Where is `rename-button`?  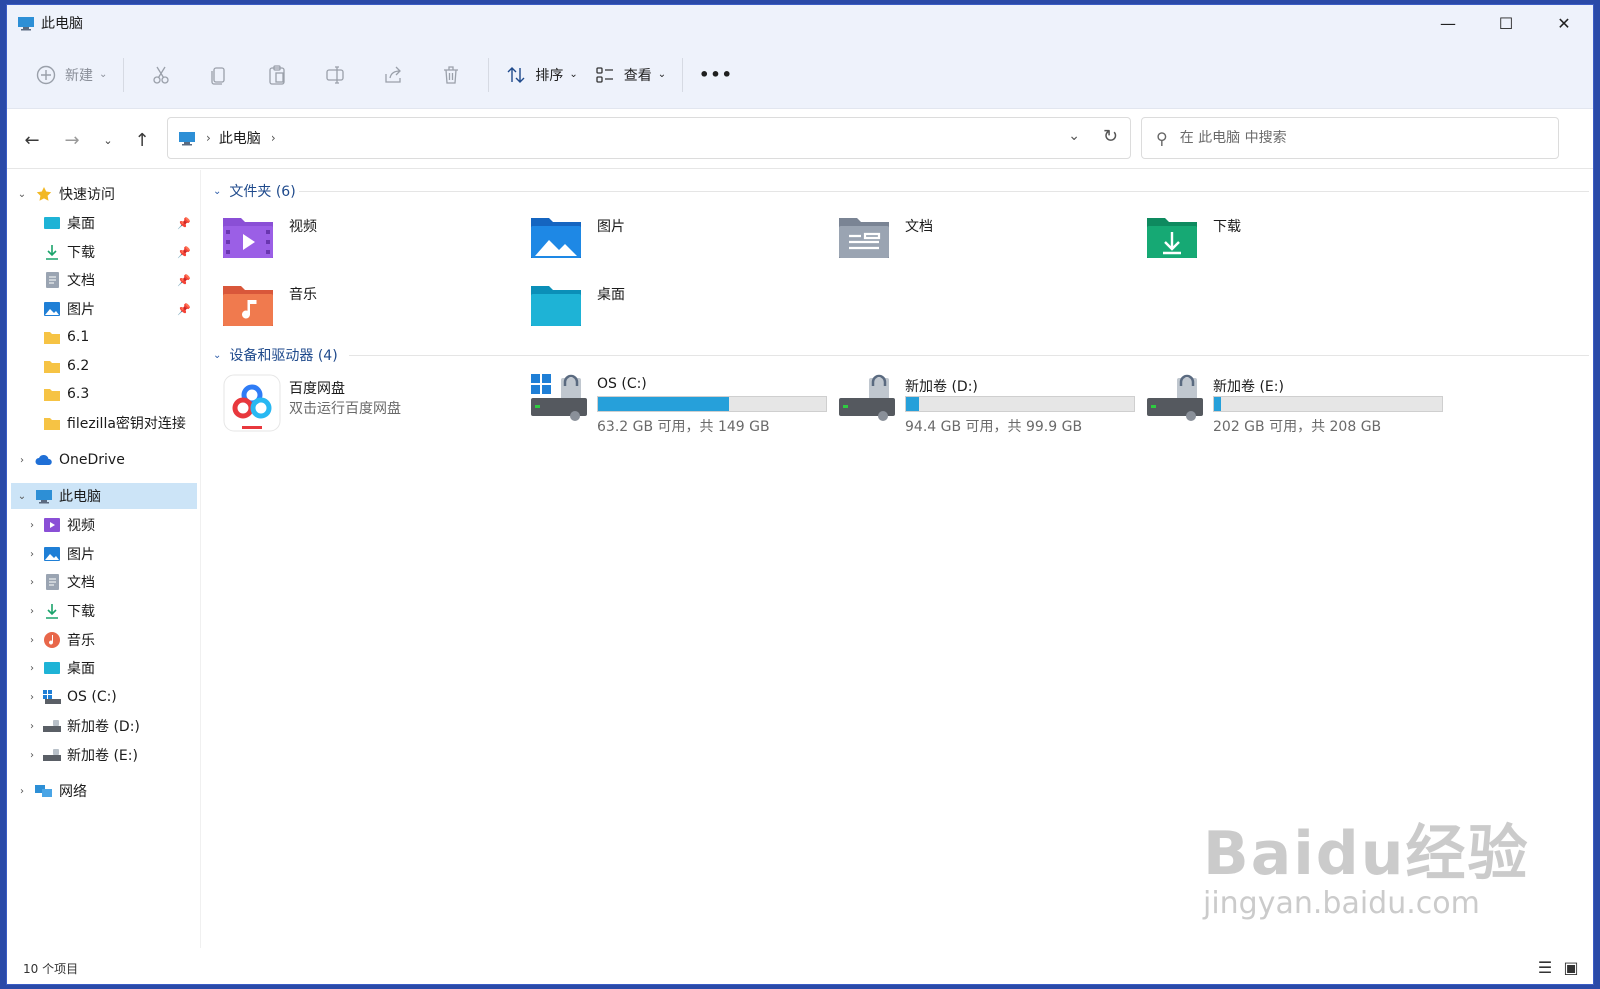 rename-button is located at coordinates (335, 75).